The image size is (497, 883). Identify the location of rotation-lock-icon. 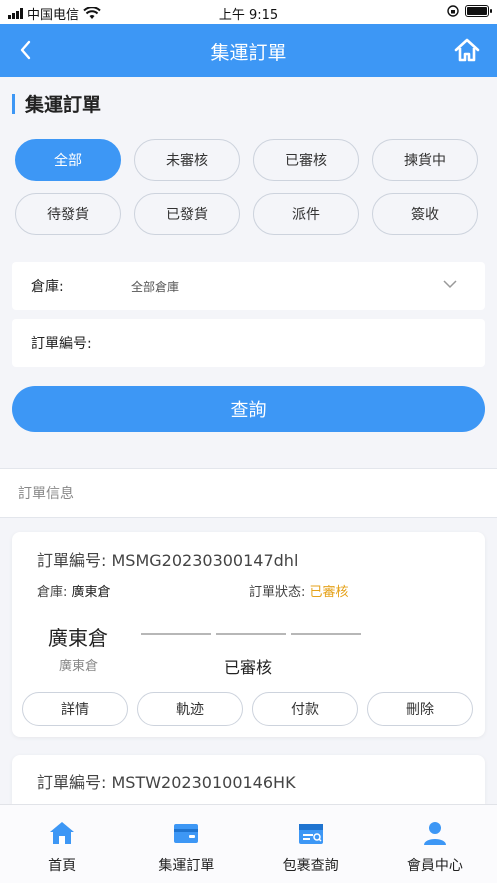
(453, 11).